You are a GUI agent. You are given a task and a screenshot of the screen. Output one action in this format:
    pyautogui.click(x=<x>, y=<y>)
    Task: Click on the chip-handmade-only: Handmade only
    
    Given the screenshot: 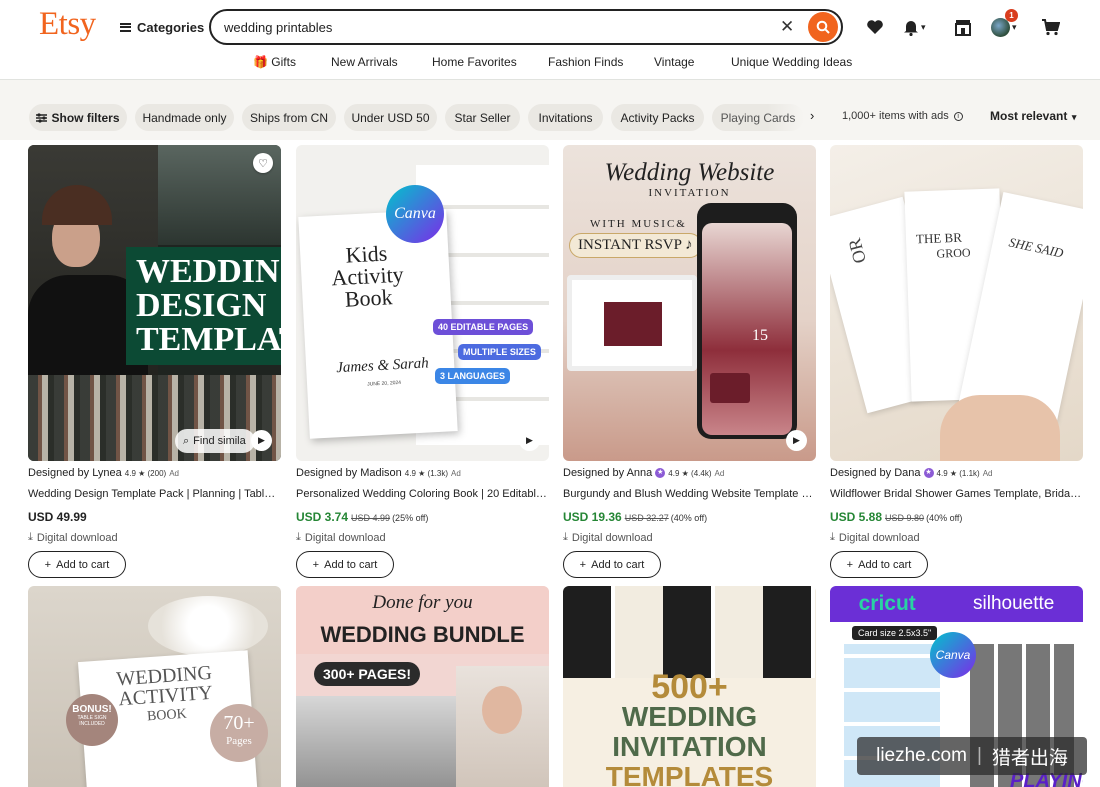 What is the action you would take?
    pyautogui.click(x=184, y=117)
    